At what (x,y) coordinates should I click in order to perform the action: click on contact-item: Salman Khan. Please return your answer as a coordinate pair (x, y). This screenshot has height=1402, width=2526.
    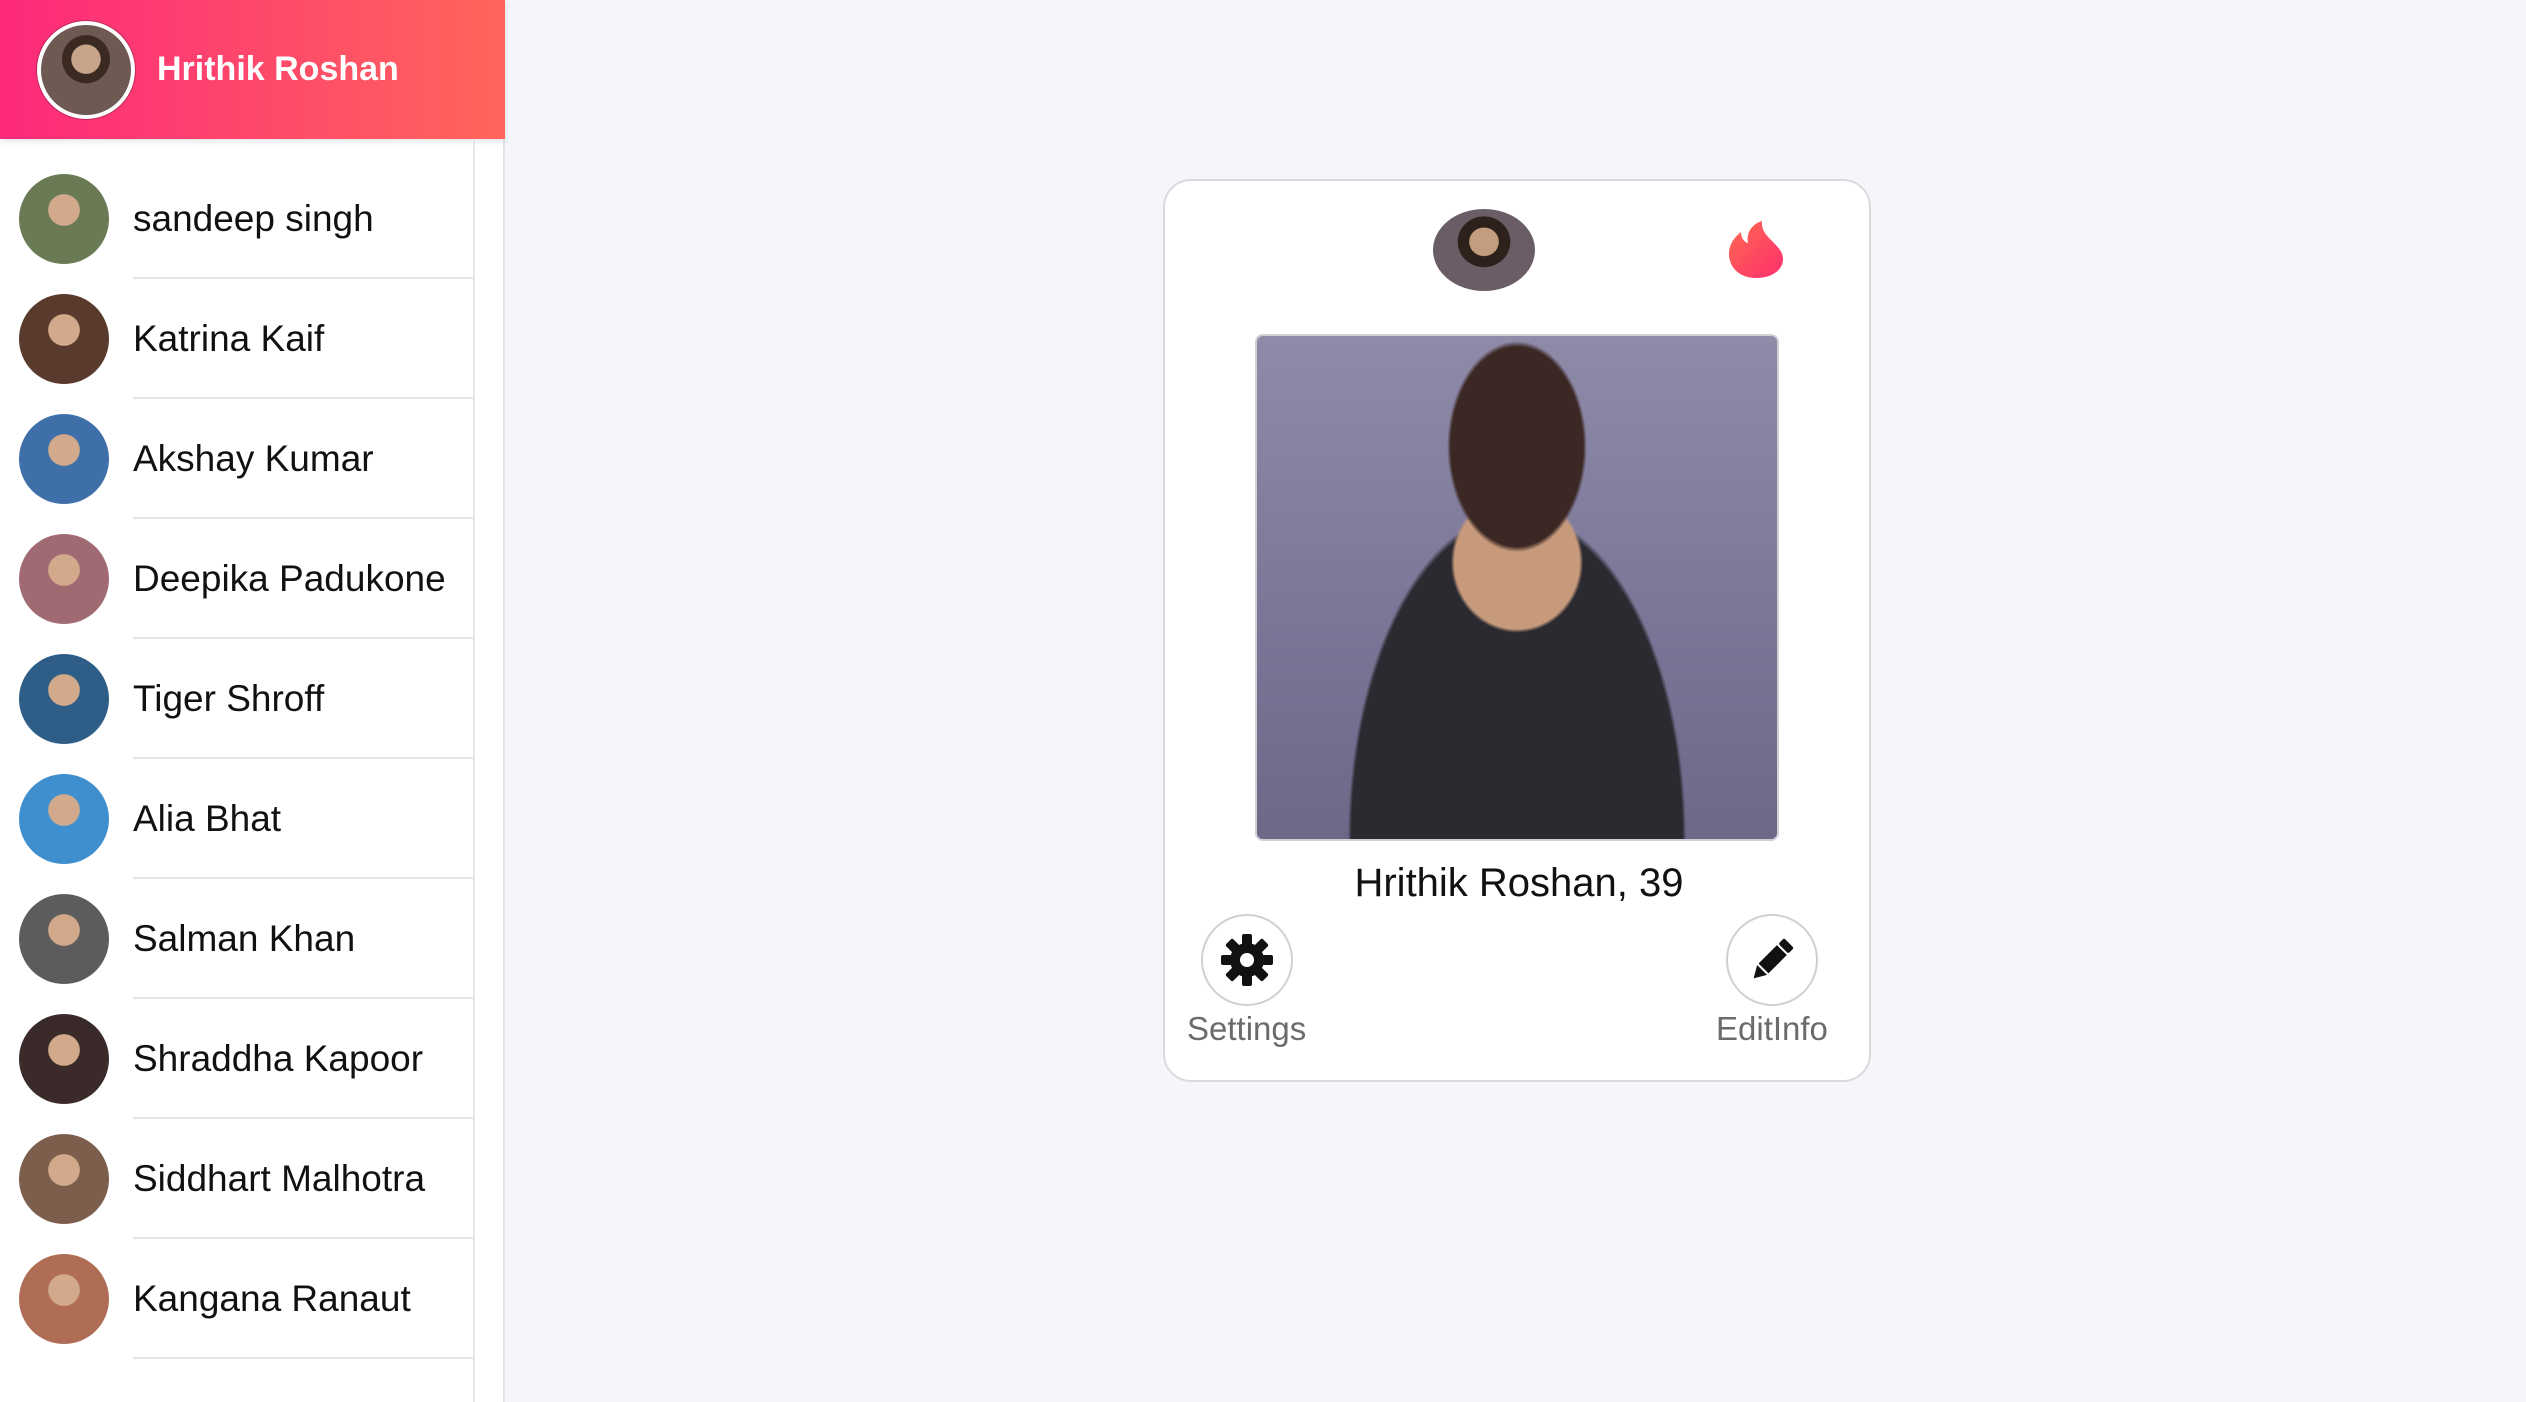
    Looking at the image, I should click on (236, 939).